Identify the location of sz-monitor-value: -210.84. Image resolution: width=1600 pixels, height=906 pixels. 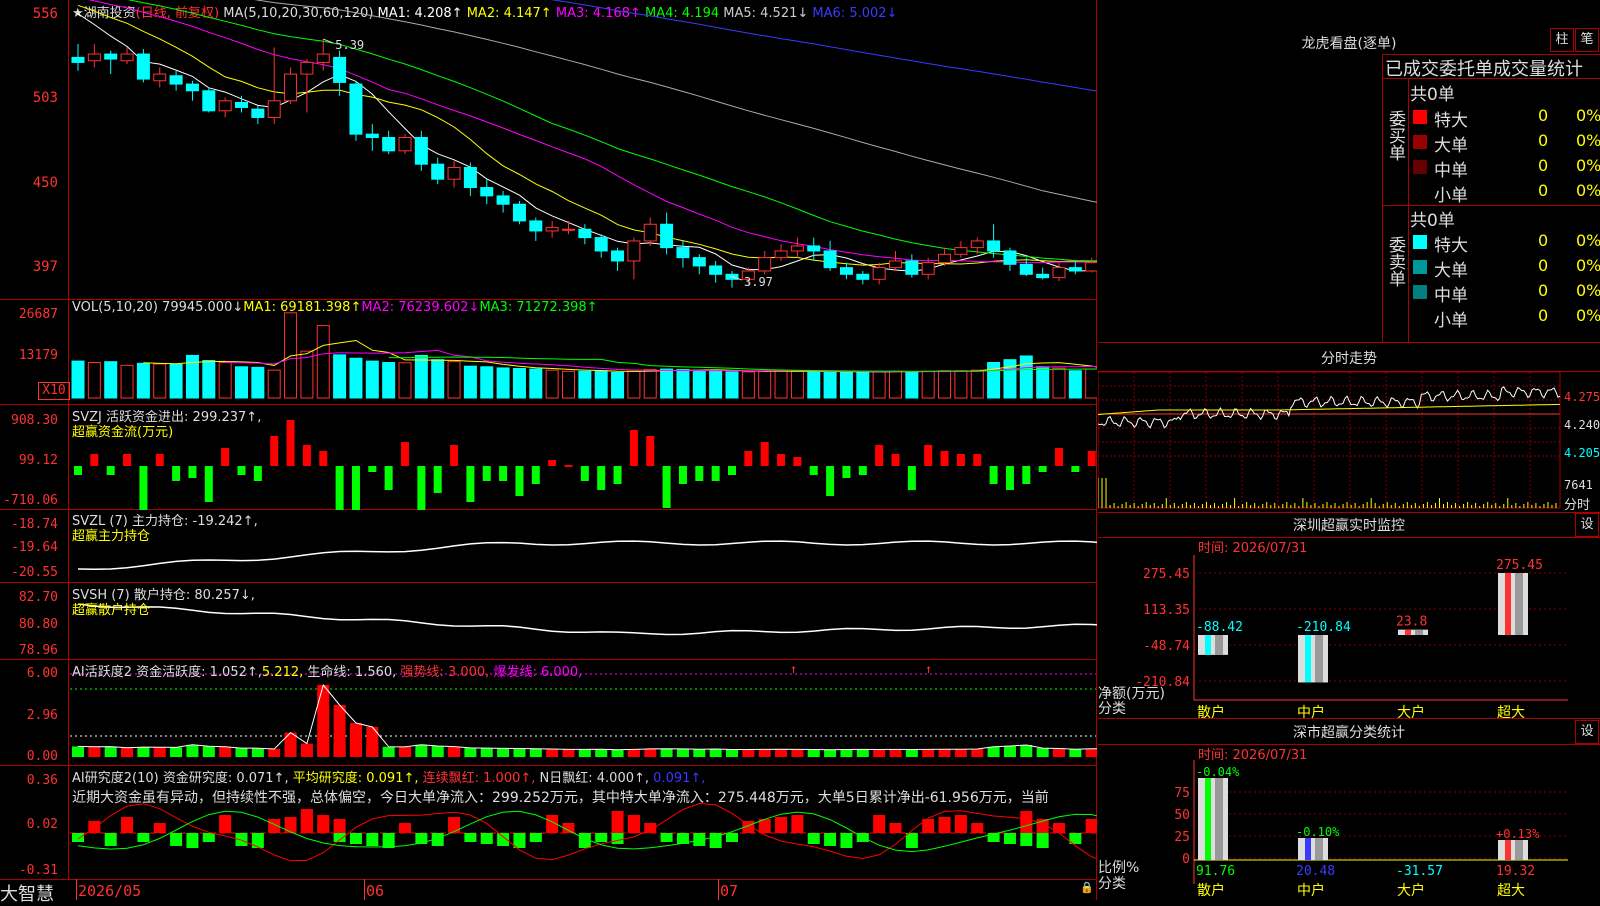
(1323, 627).